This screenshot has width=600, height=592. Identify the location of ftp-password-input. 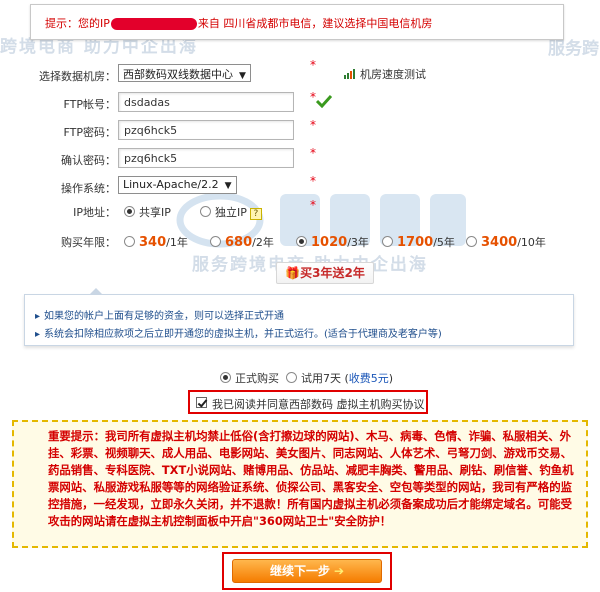
(206, 130).